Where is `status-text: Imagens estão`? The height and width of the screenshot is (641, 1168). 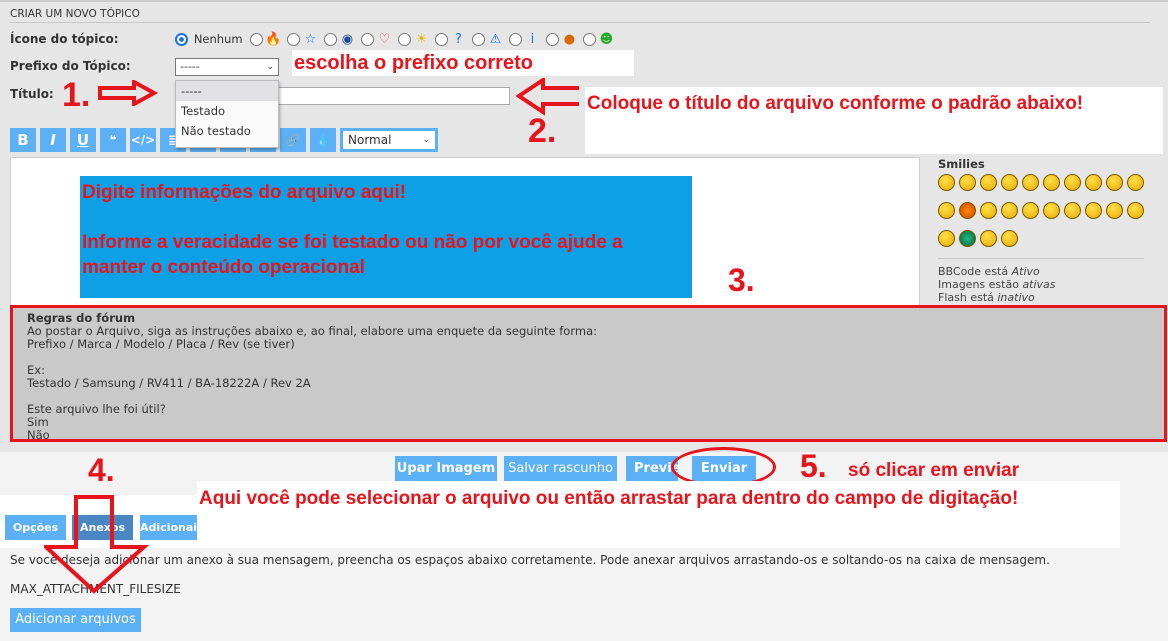 status-text: Imagens estão is located at coordinates (980, 284).